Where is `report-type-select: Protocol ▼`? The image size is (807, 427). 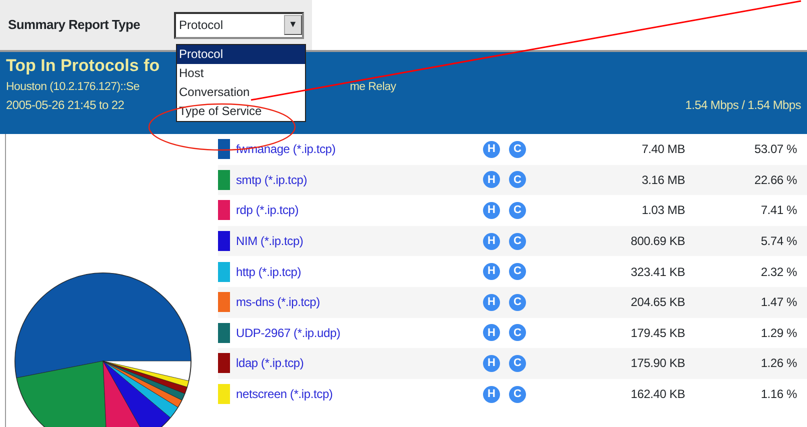
report-type-select: Protocol ▼ is located at coordinates (239, 25).